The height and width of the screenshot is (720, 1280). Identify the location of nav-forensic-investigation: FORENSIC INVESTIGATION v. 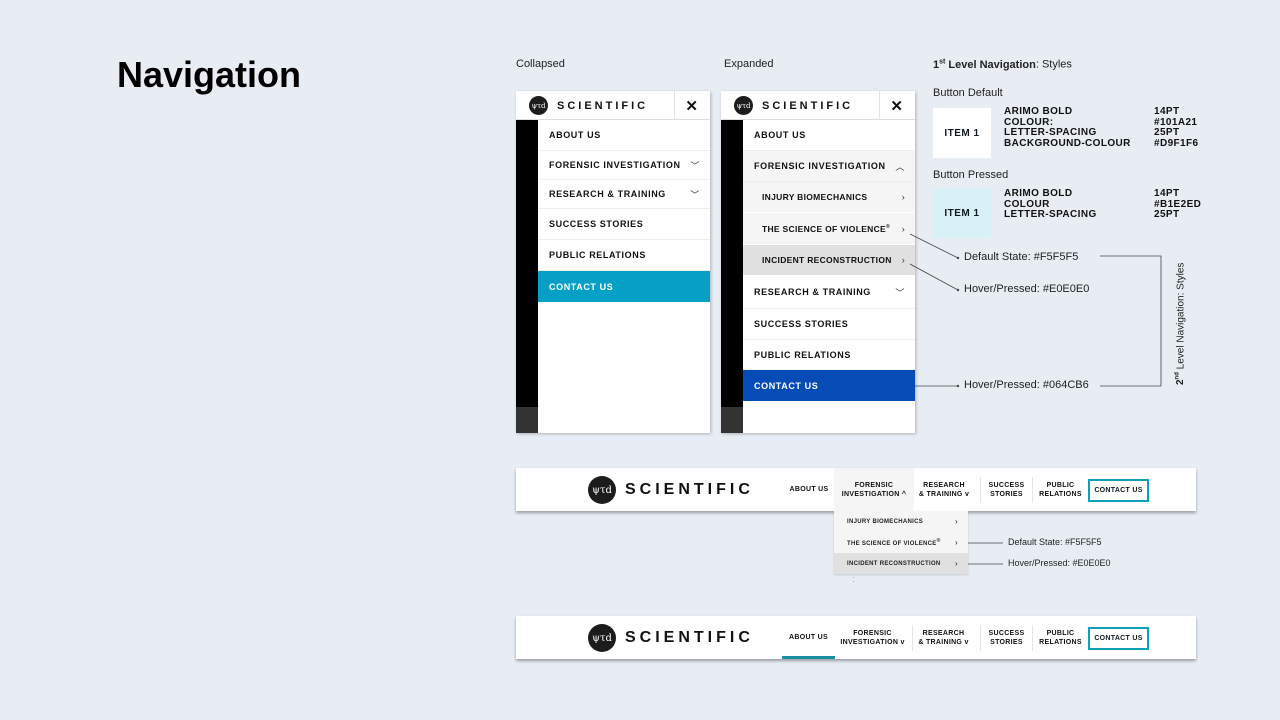
(872, 637).